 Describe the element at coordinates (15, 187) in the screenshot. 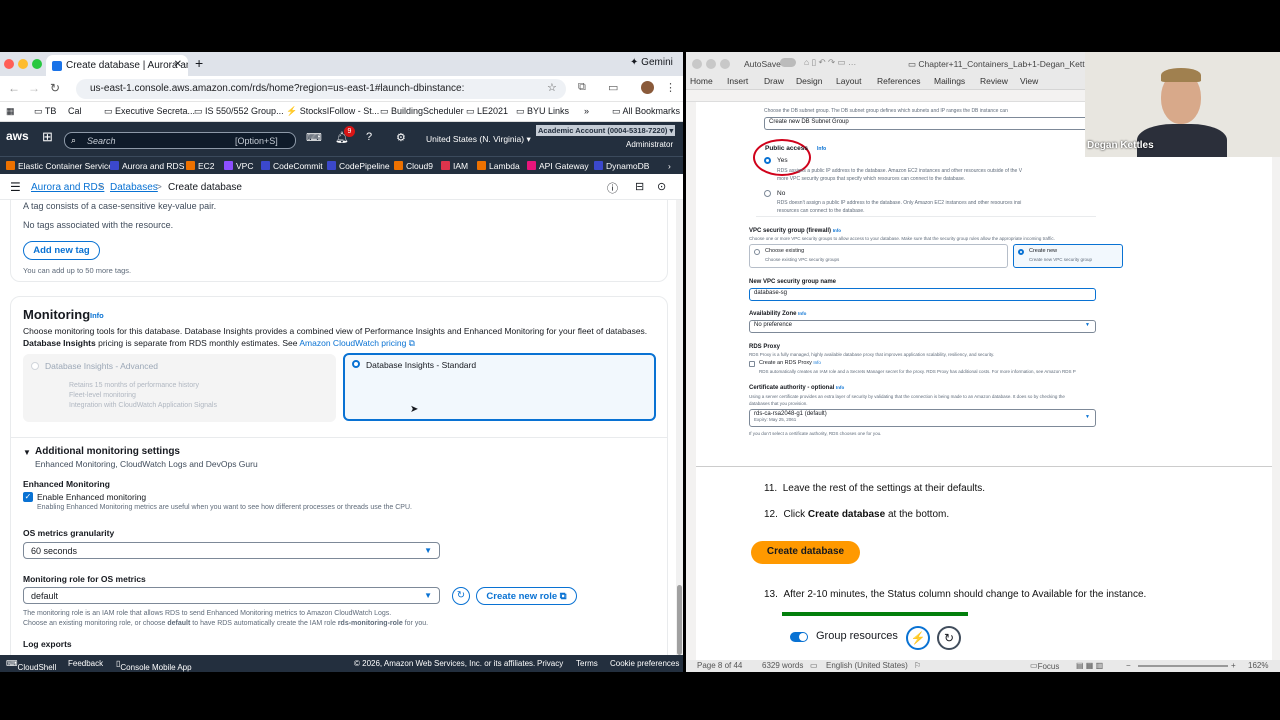

I see `hamburger-menu-icon: ☰` at that location.